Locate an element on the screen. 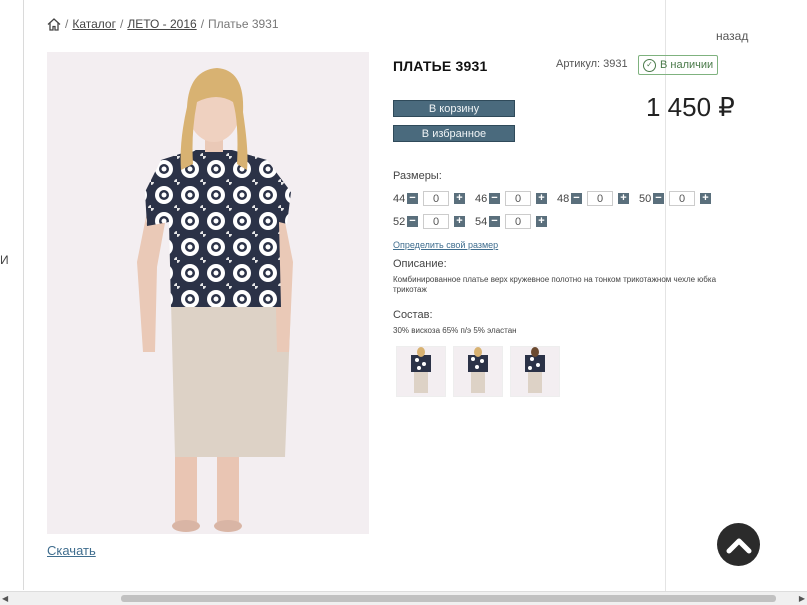  scroll-left-arrow-icon: ◀ is located at coordinates (5, 598).